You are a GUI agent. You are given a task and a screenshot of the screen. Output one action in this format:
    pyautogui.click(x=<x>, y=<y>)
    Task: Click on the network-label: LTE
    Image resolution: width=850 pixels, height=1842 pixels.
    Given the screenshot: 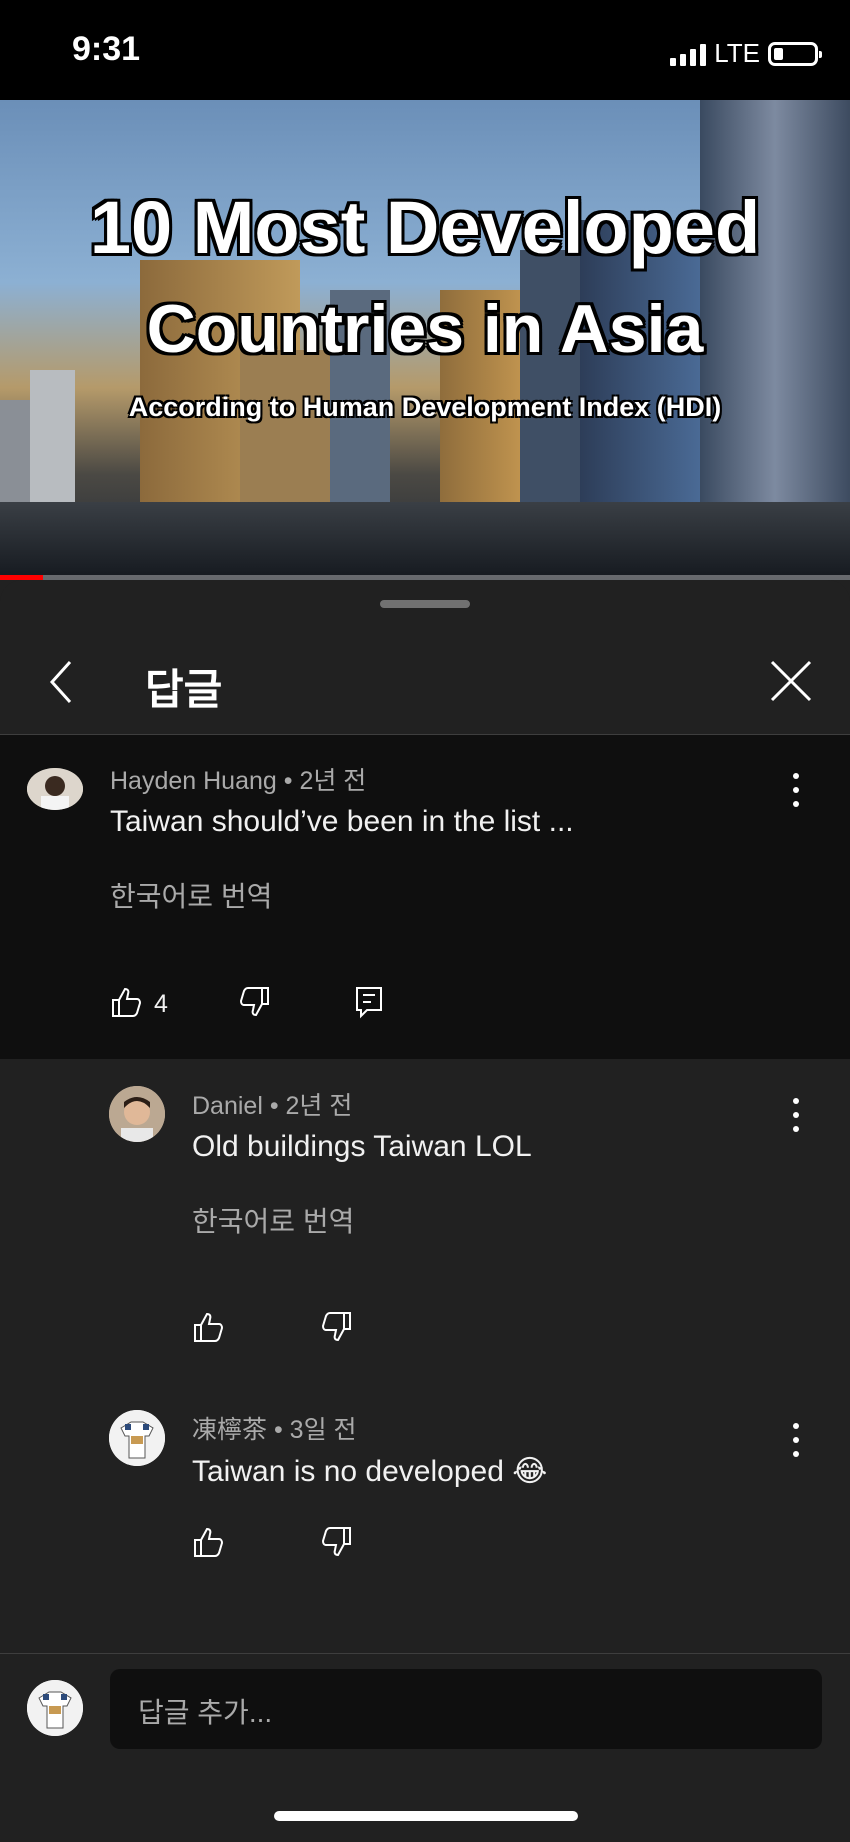 What is the action you would take?
    pyautogui.click(x=737, y=53)
    